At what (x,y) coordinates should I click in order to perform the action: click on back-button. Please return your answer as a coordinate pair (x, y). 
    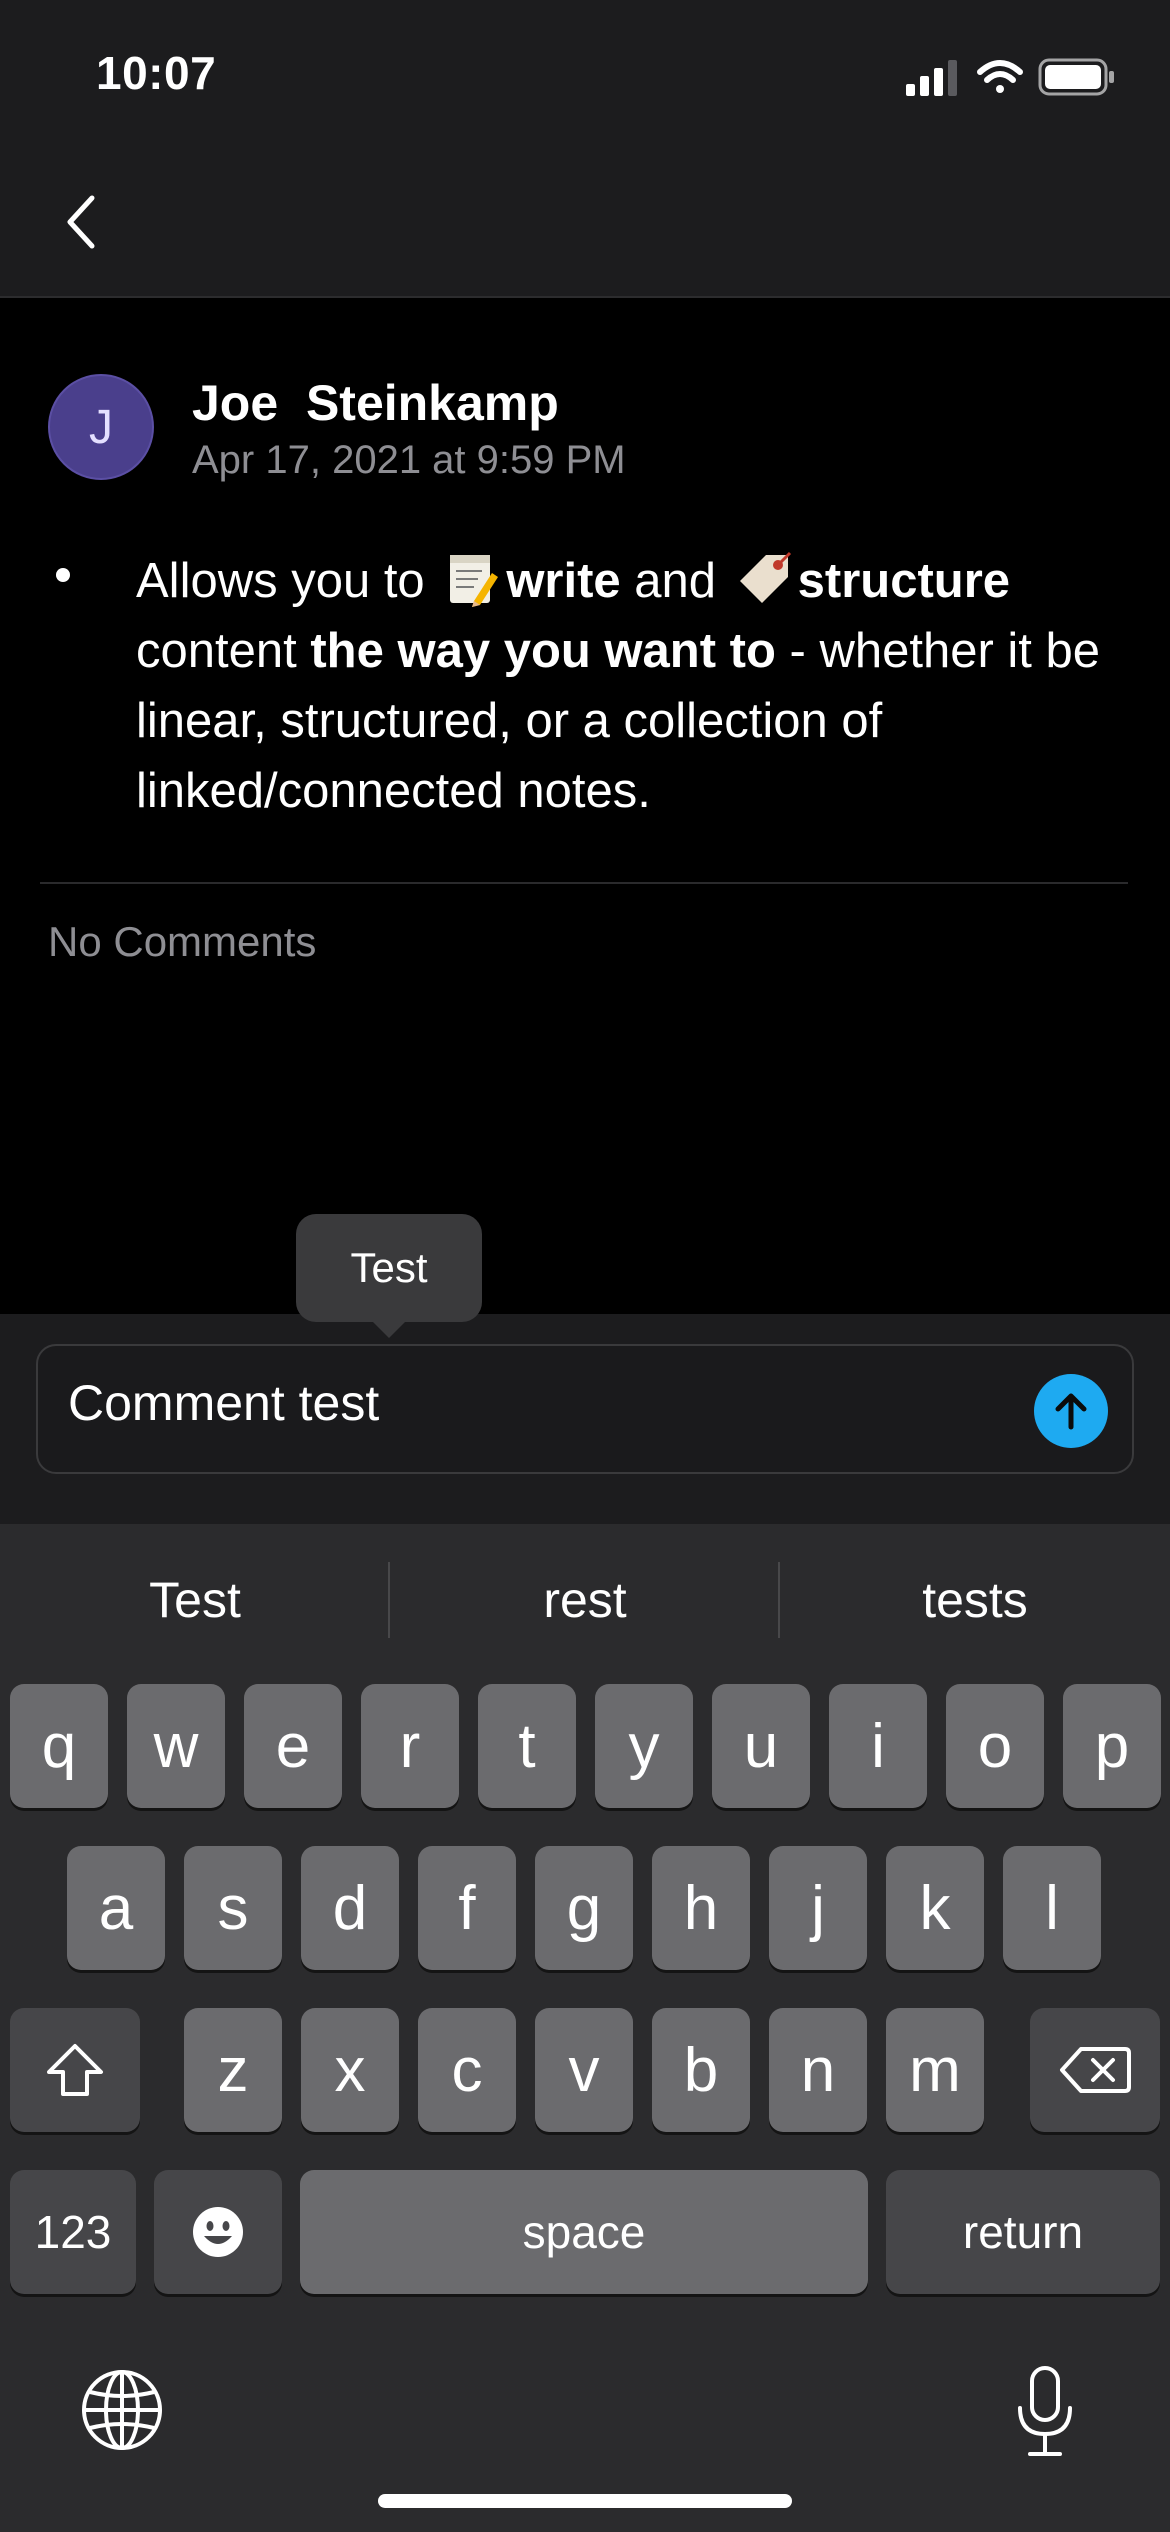
    Looking at the image, I should click on (82, 222).